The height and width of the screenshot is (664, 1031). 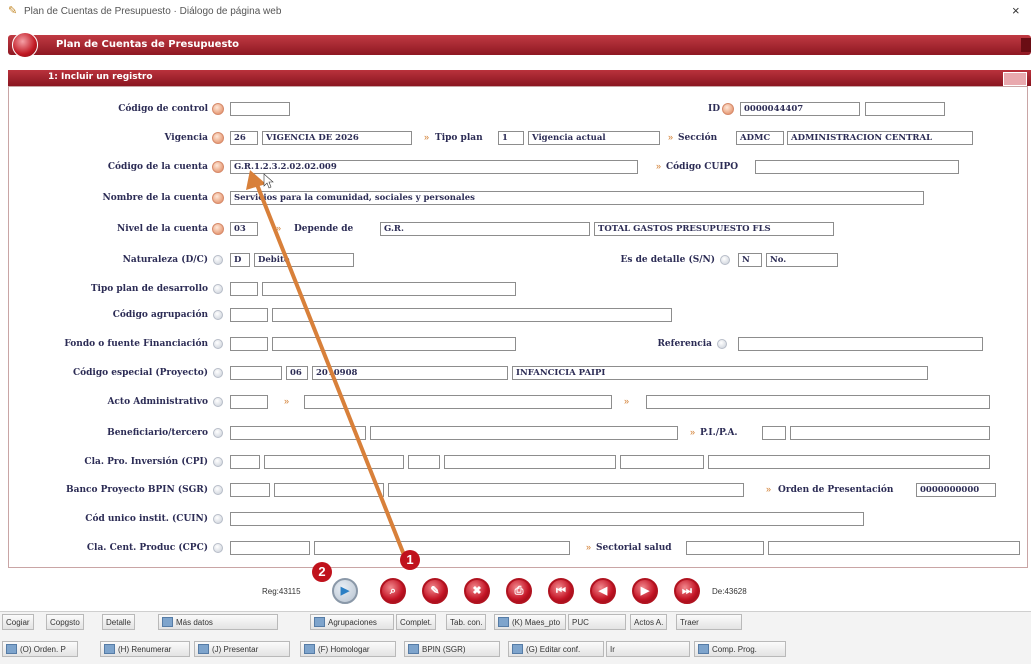 I want to click on toolbar-btn-label: Cogiar, so click(x=18, y=622).